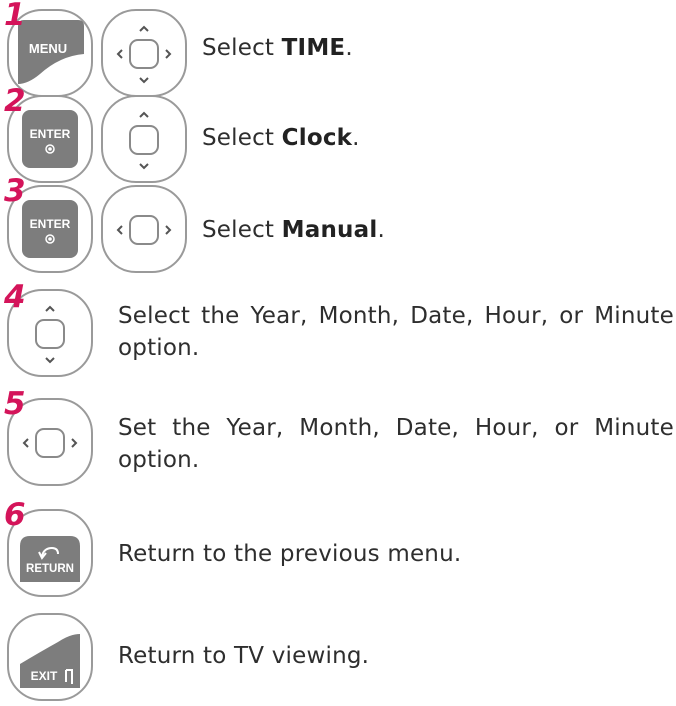  I want to click on step-text: Select Clock., so click(281, 138).